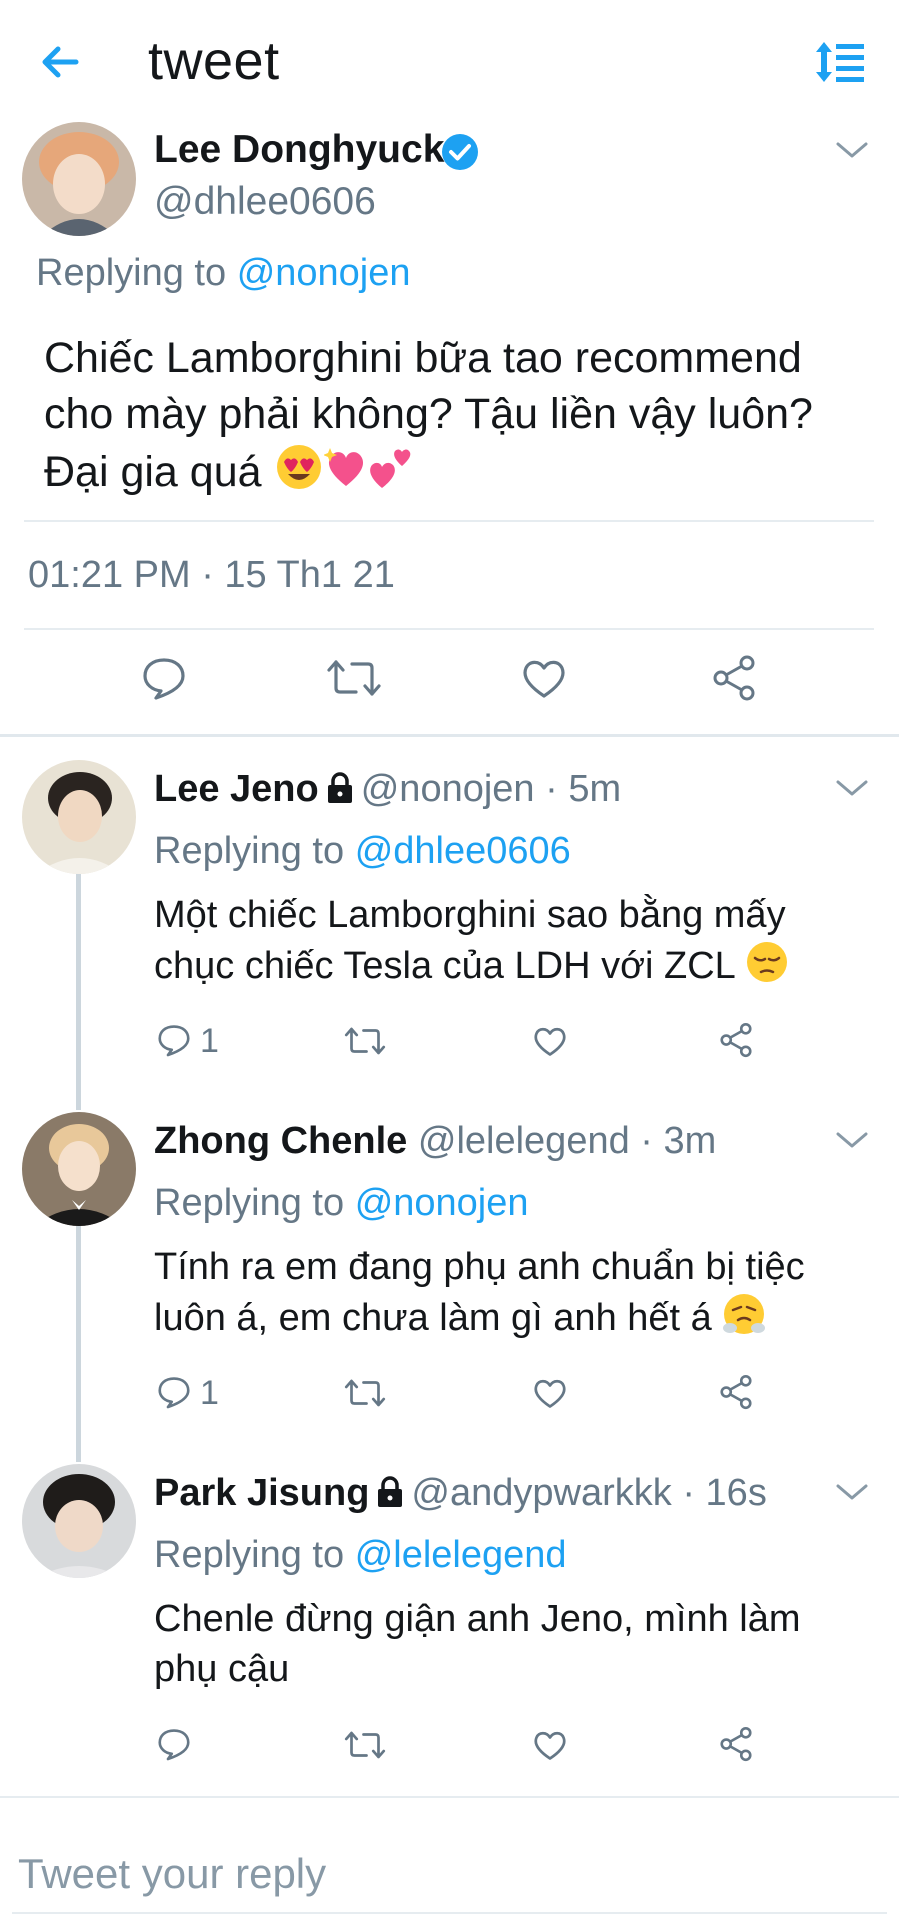  I want to click on input-underline, so click(449, 1913).